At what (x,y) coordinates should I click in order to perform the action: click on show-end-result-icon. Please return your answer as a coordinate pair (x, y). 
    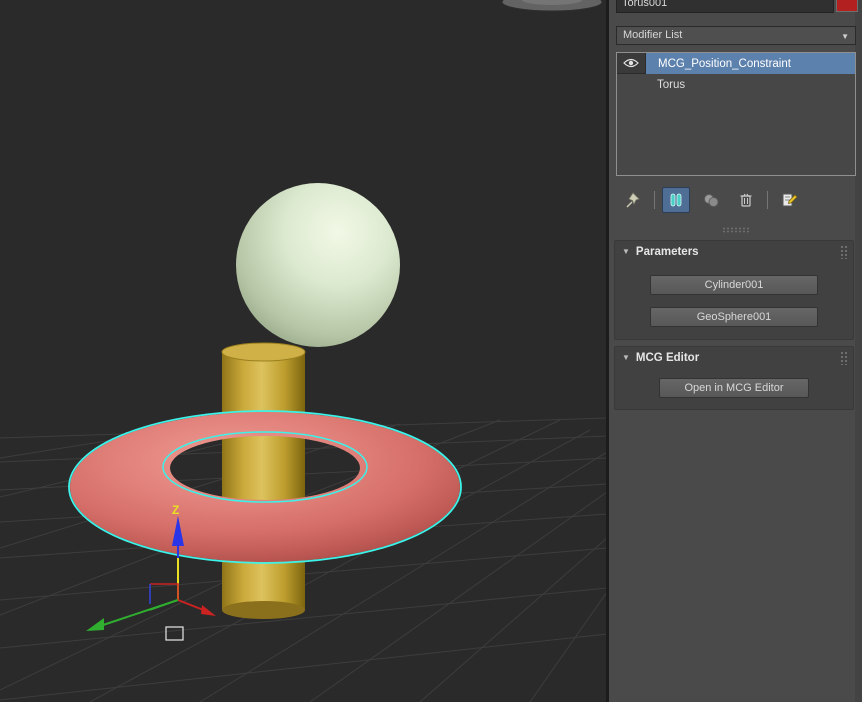
    Looking at the image, I should click on (676, 200).